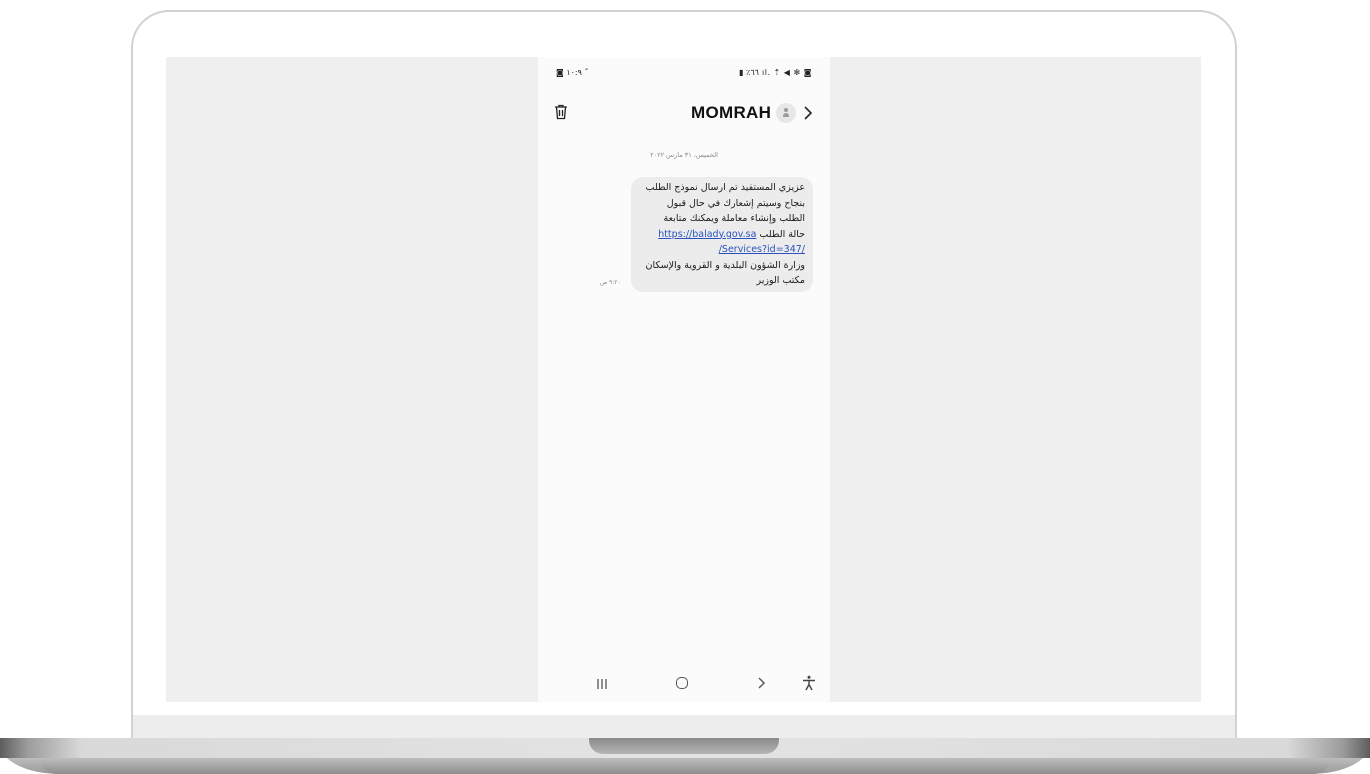 The width and height of the screenshot is (1370, 774). I want to click on back-icon, so click(761, 683).